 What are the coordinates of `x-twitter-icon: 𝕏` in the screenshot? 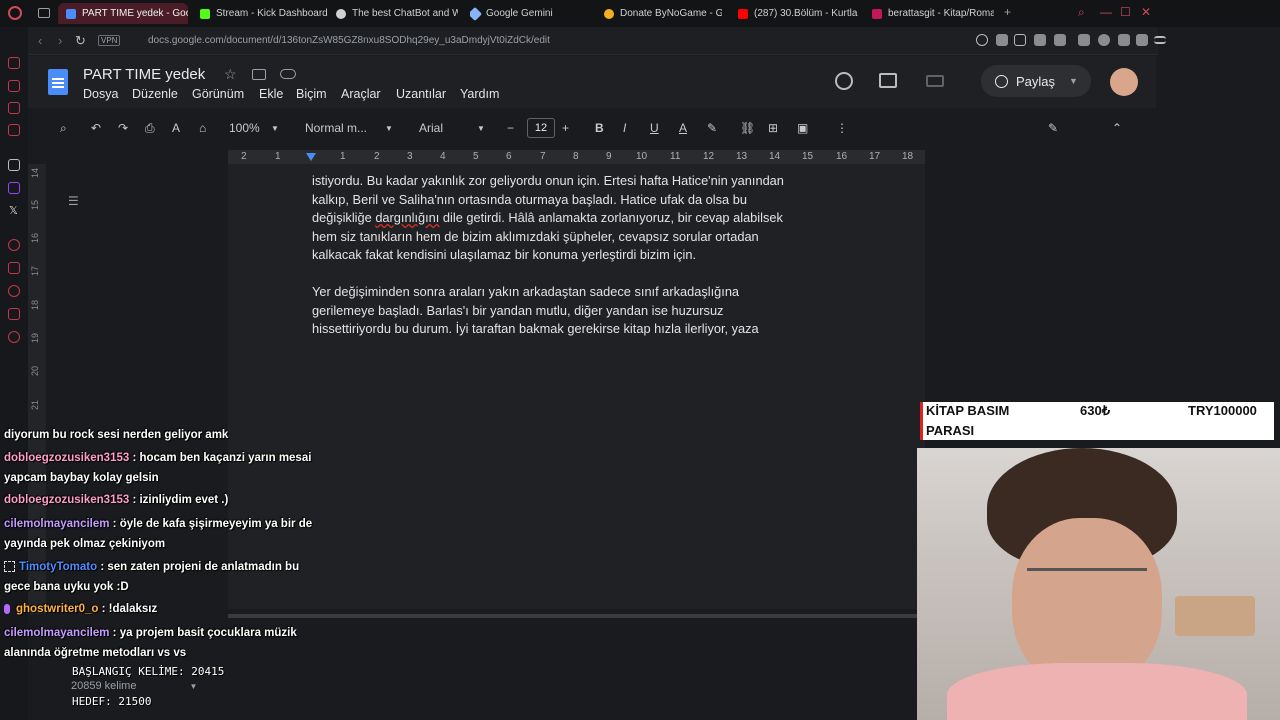 It's located at (13, 210).